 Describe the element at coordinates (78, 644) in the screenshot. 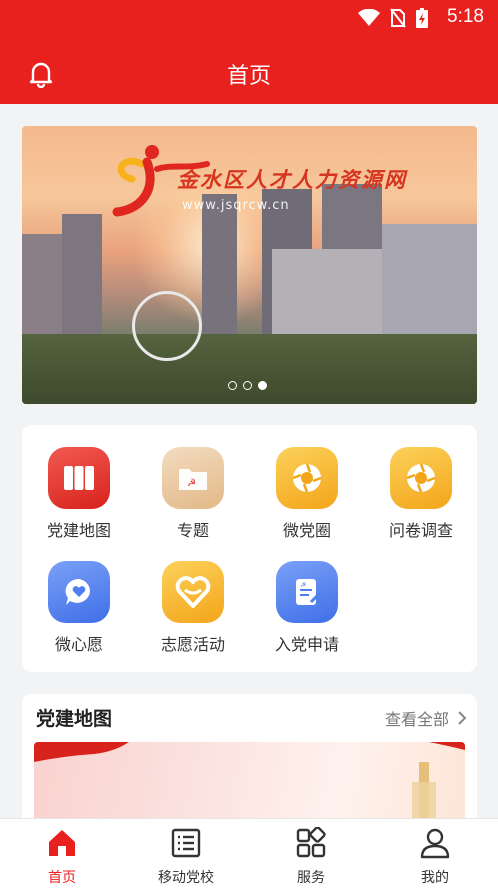

I see `grid-label: 微心愿` at that location.